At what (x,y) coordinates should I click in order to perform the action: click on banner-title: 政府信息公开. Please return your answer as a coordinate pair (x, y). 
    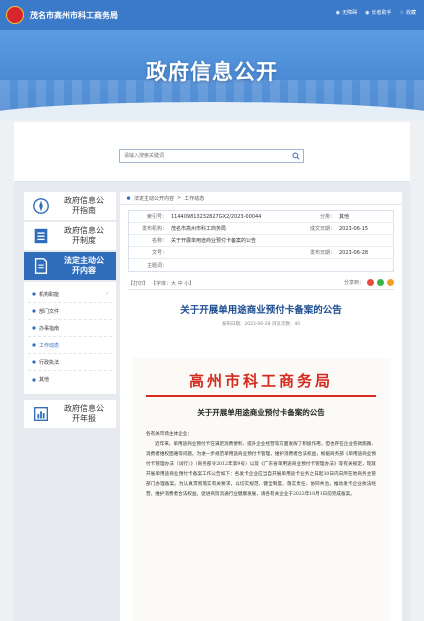
    Looking at the image, I should click on (212, 72).